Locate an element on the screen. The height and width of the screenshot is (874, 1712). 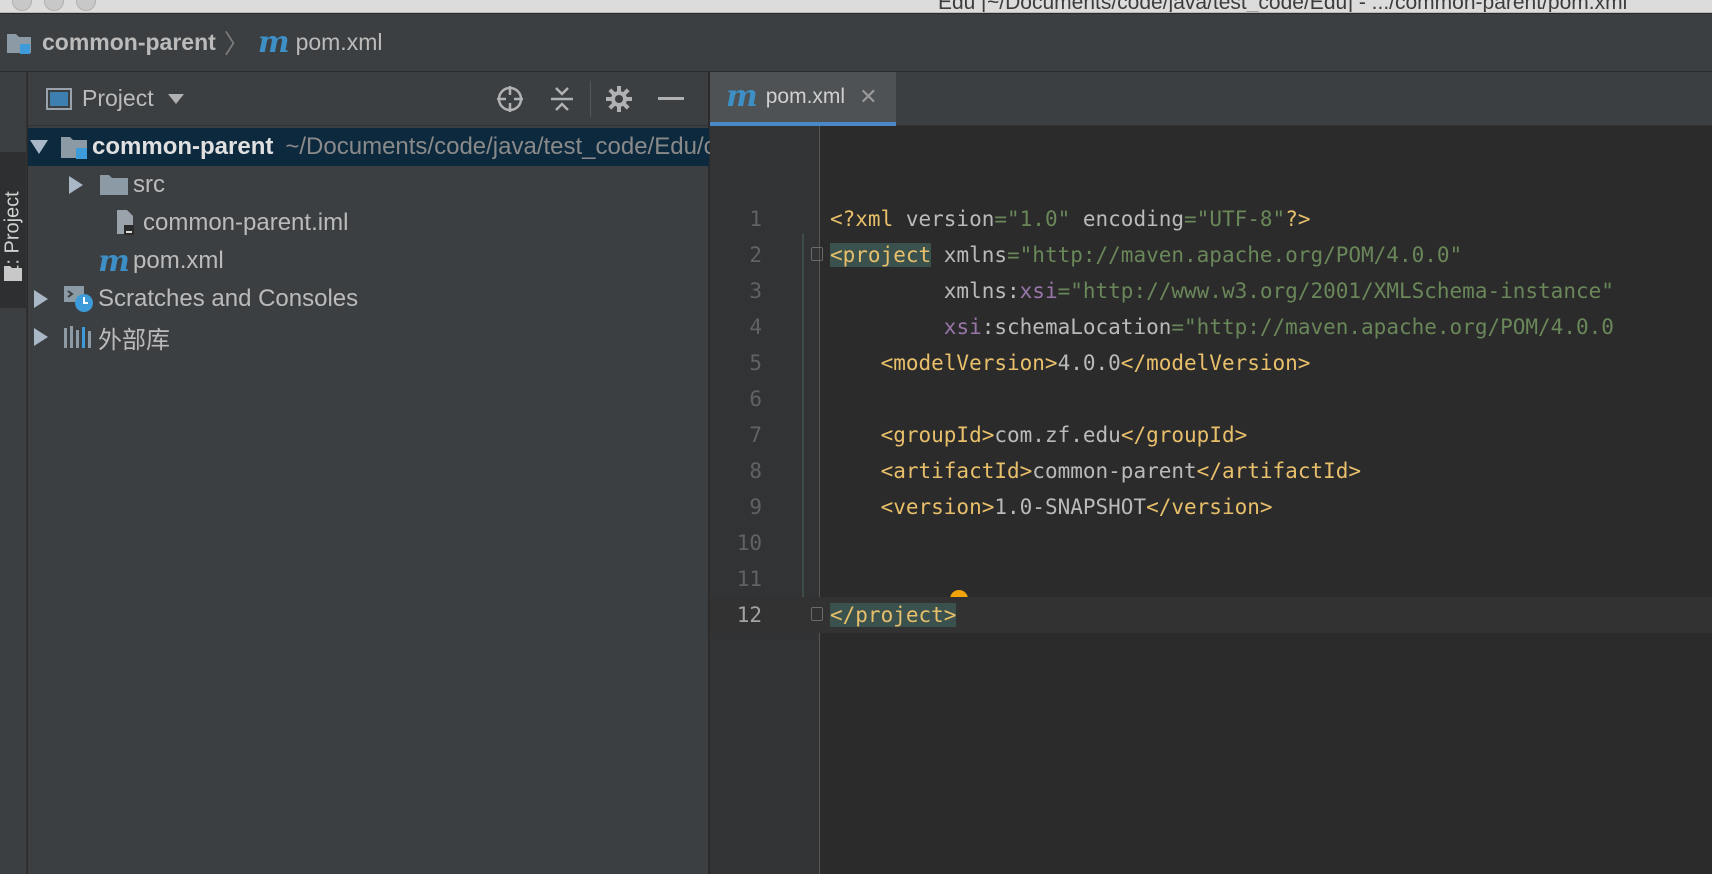
chevron-down-icon is located at coordinates (175, 98).